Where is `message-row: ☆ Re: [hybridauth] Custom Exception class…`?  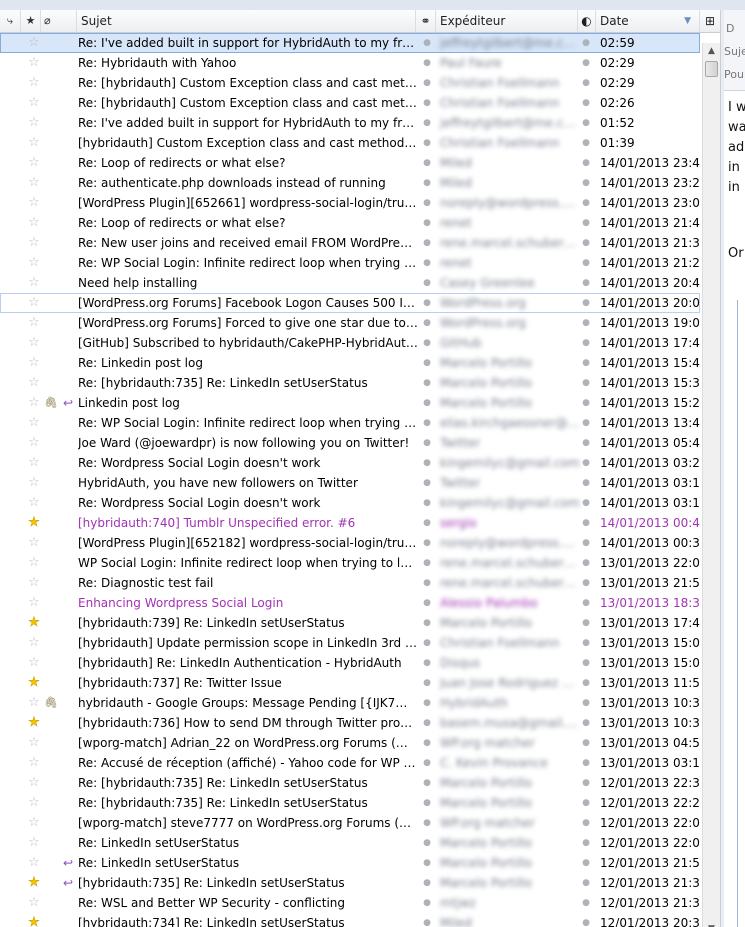
message-row: ☆ Re: [hybridauth] Custom Exception class… is located at coordinates (350, 83).